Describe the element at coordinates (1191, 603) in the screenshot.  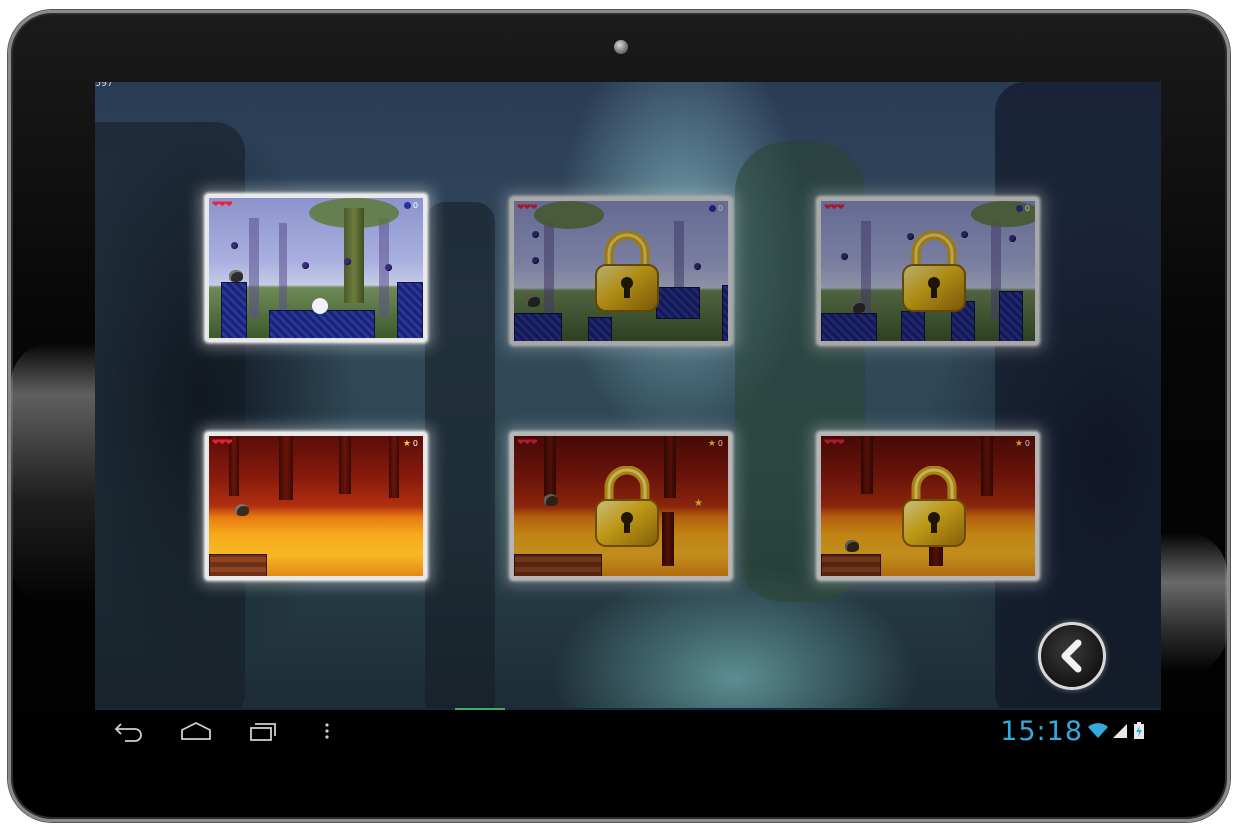
I see `frame-glare-right` at that location.